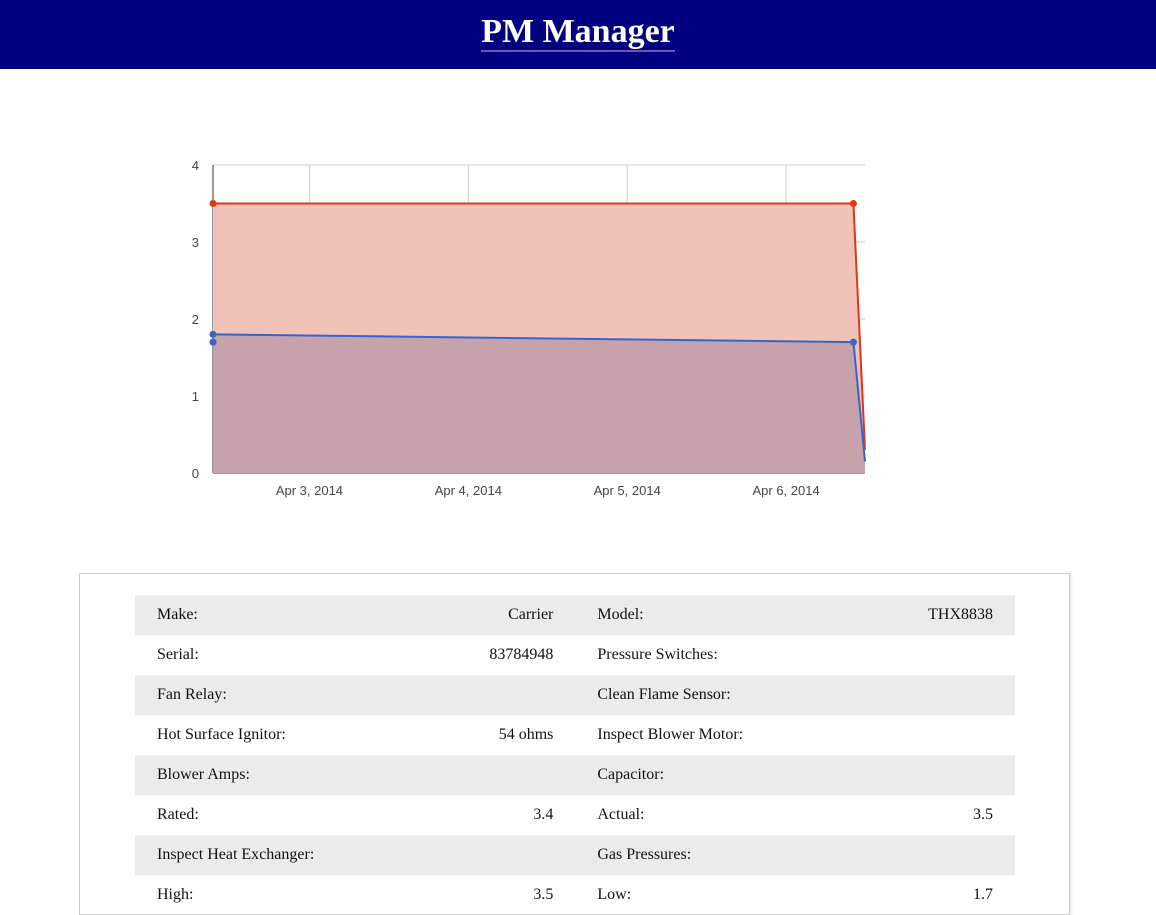 The height and width of the screenshot is (915, 1156). Describe the element at coordinates (521, 654) in the screenshot. I see `detail-value: 83784948` at that location.